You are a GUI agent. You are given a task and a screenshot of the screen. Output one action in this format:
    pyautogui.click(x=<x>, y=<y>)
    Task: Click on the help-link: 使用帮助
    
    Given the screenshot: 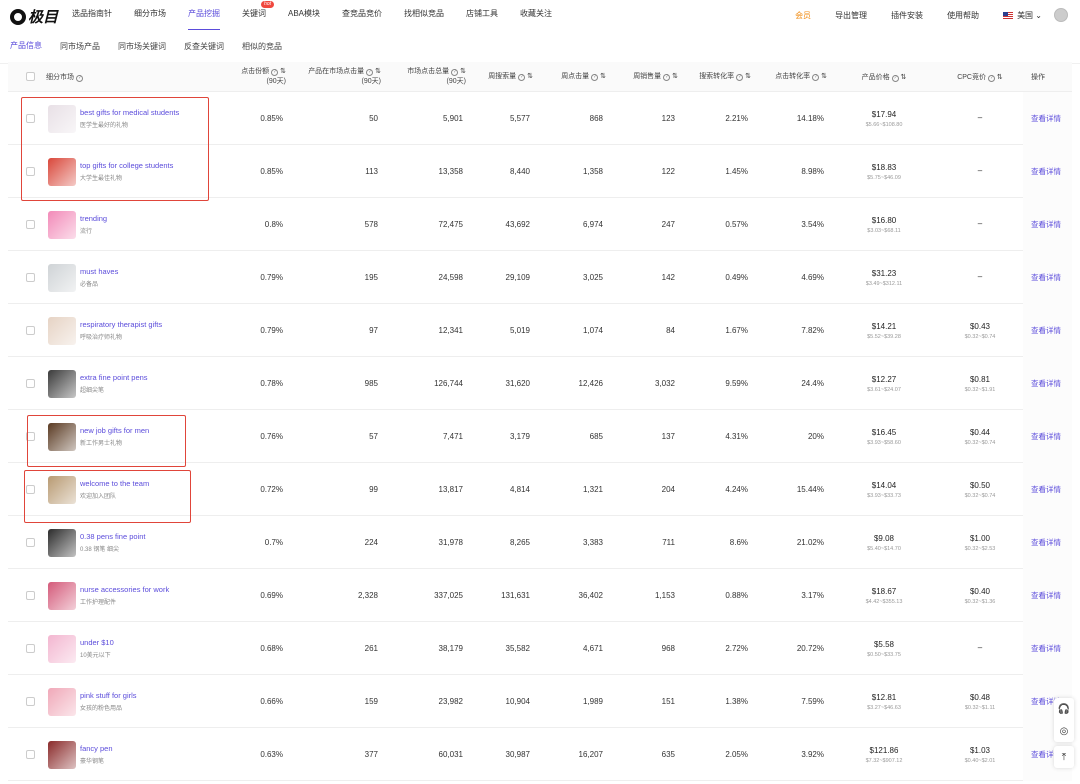 What is the action you would take?
    pyautogui.click(x=963, y=15)
    